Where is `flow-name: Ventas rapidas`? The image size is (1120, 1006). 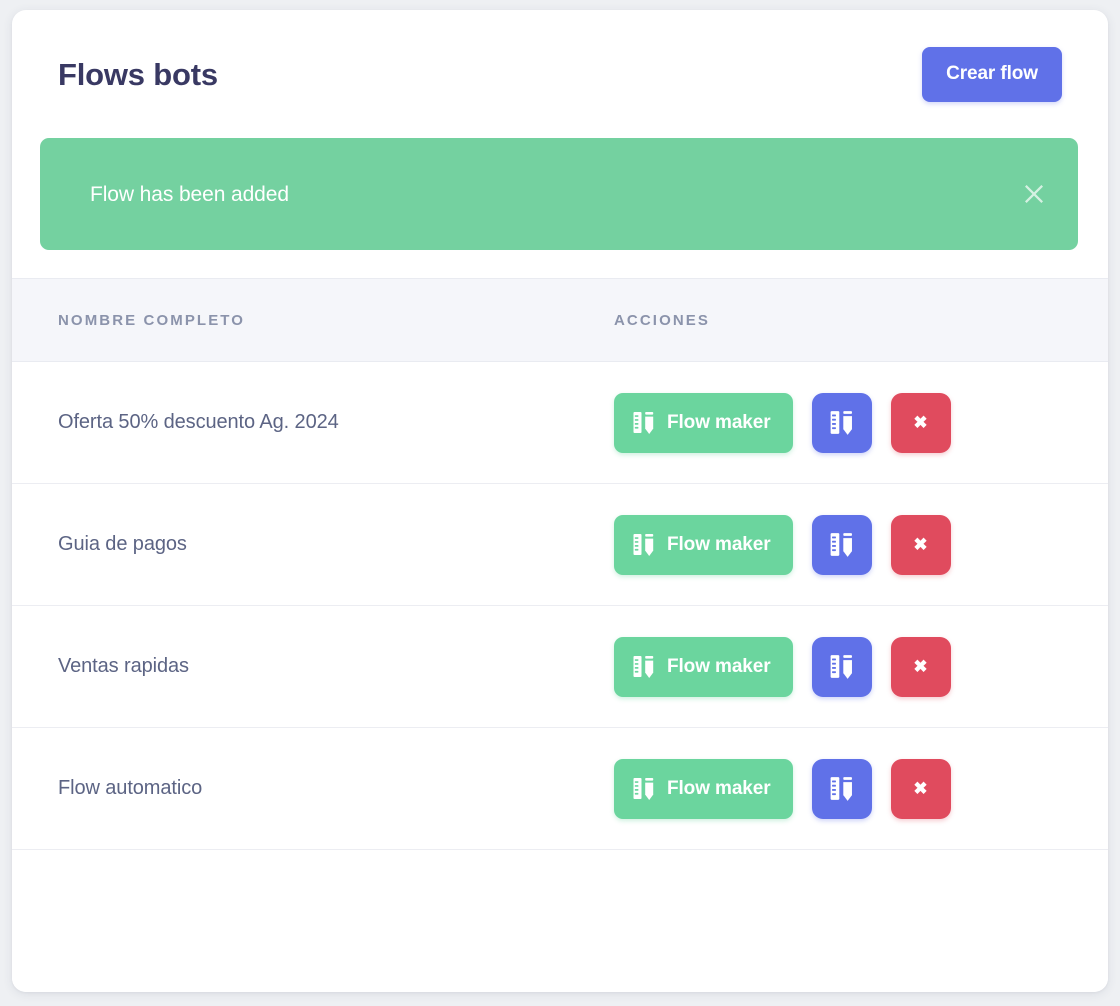
flow-name: Ventas rapidas is located at coordinates (123, 666).